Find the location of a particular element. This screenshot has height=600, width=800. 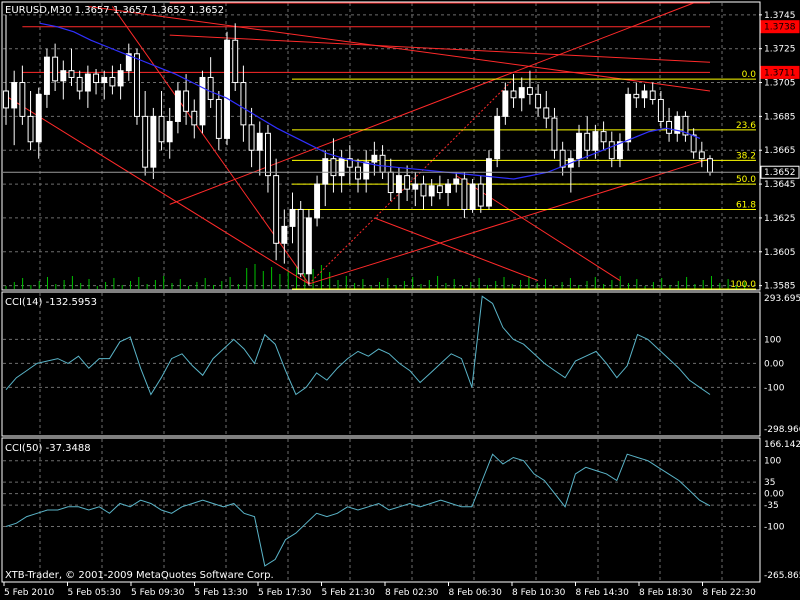

time-tick-label: 8 Feb 02:30 is located at coordinates (412, 593).